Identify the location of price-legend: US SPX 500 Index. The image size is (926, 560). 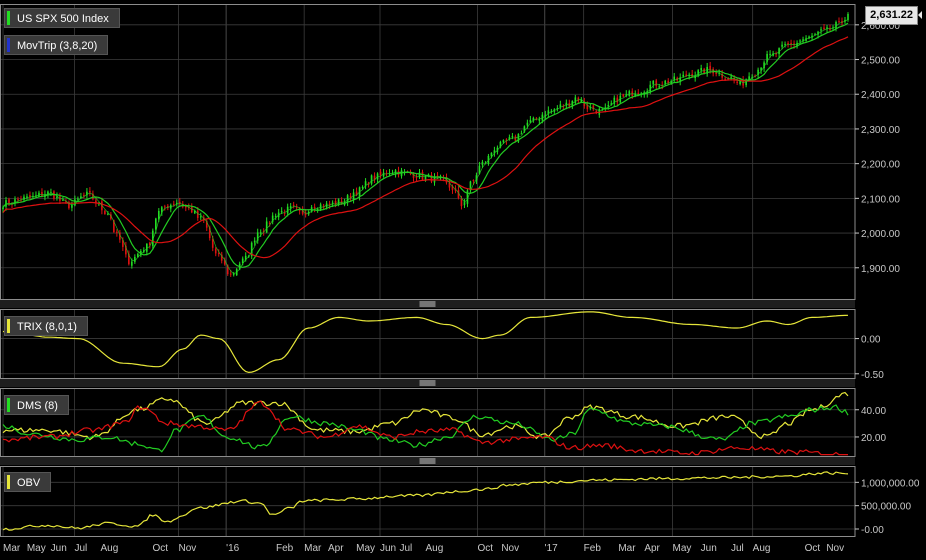
(62, 18).